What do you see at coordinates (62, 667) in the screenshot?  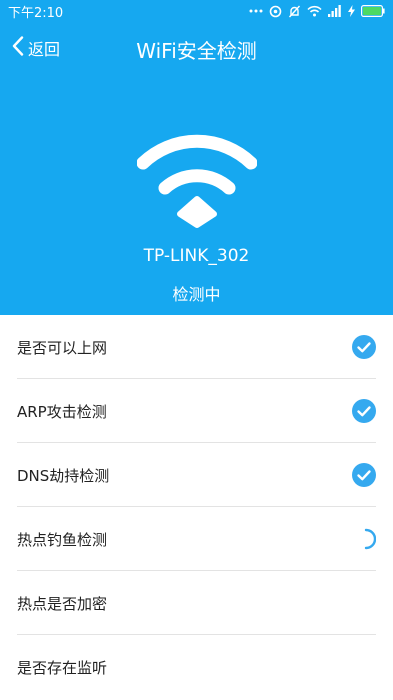 I see `check-label: 是否存在监听` at bounding box center [62, 667].